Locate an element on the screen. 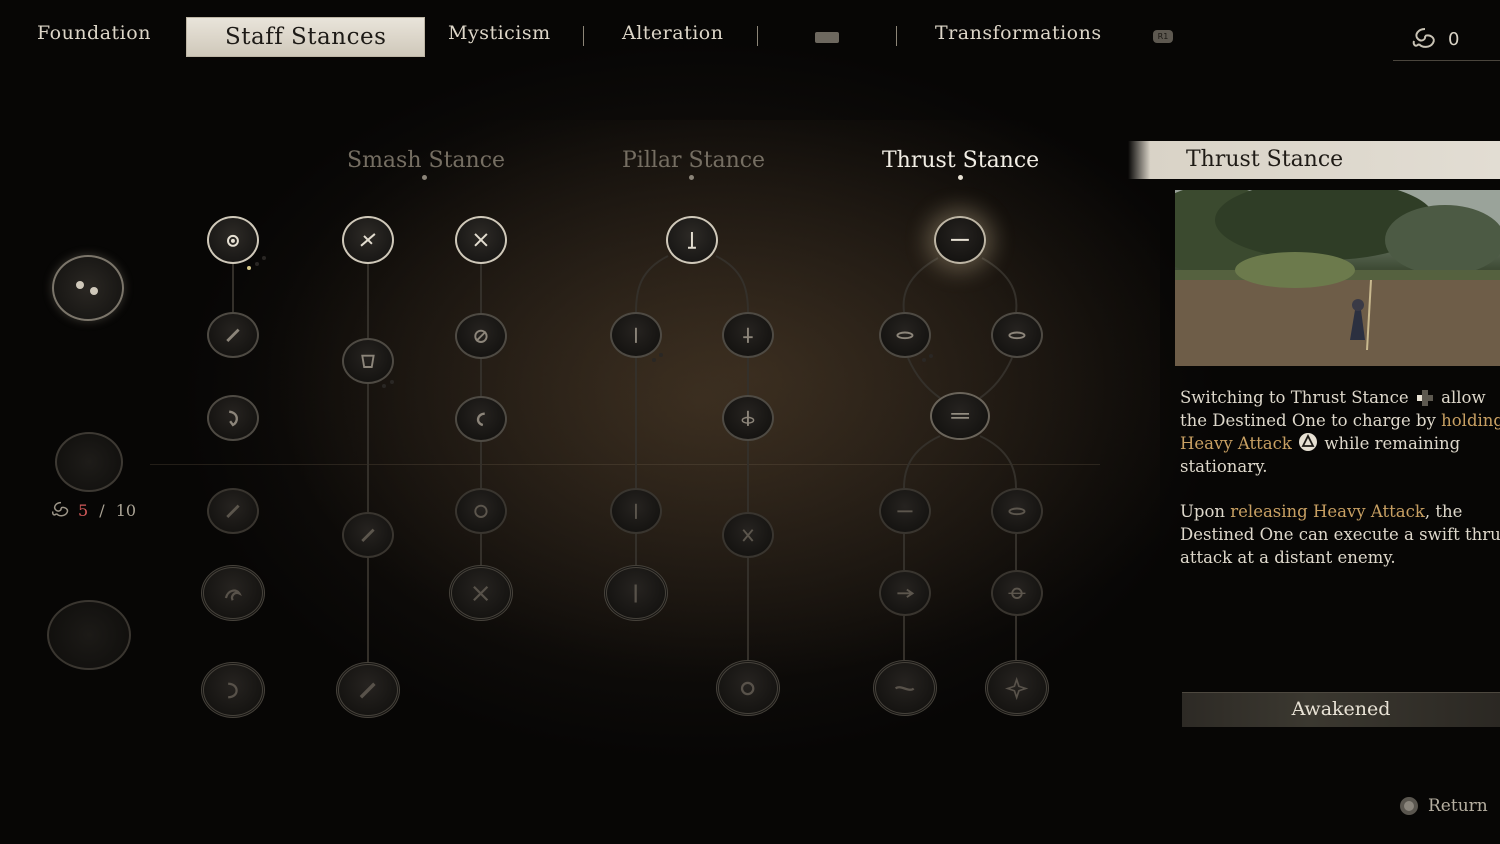  staff-spin-icon is located at coordinates (233, 511).